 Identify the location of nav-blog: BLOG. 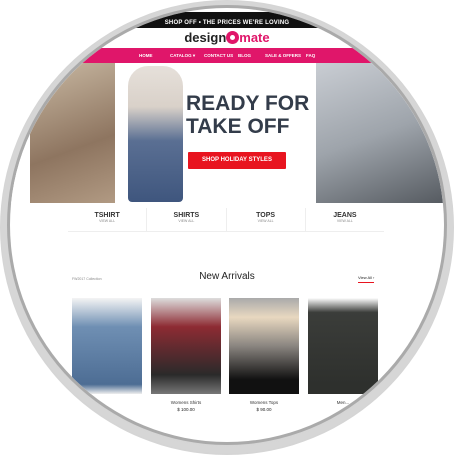
(244, 55).